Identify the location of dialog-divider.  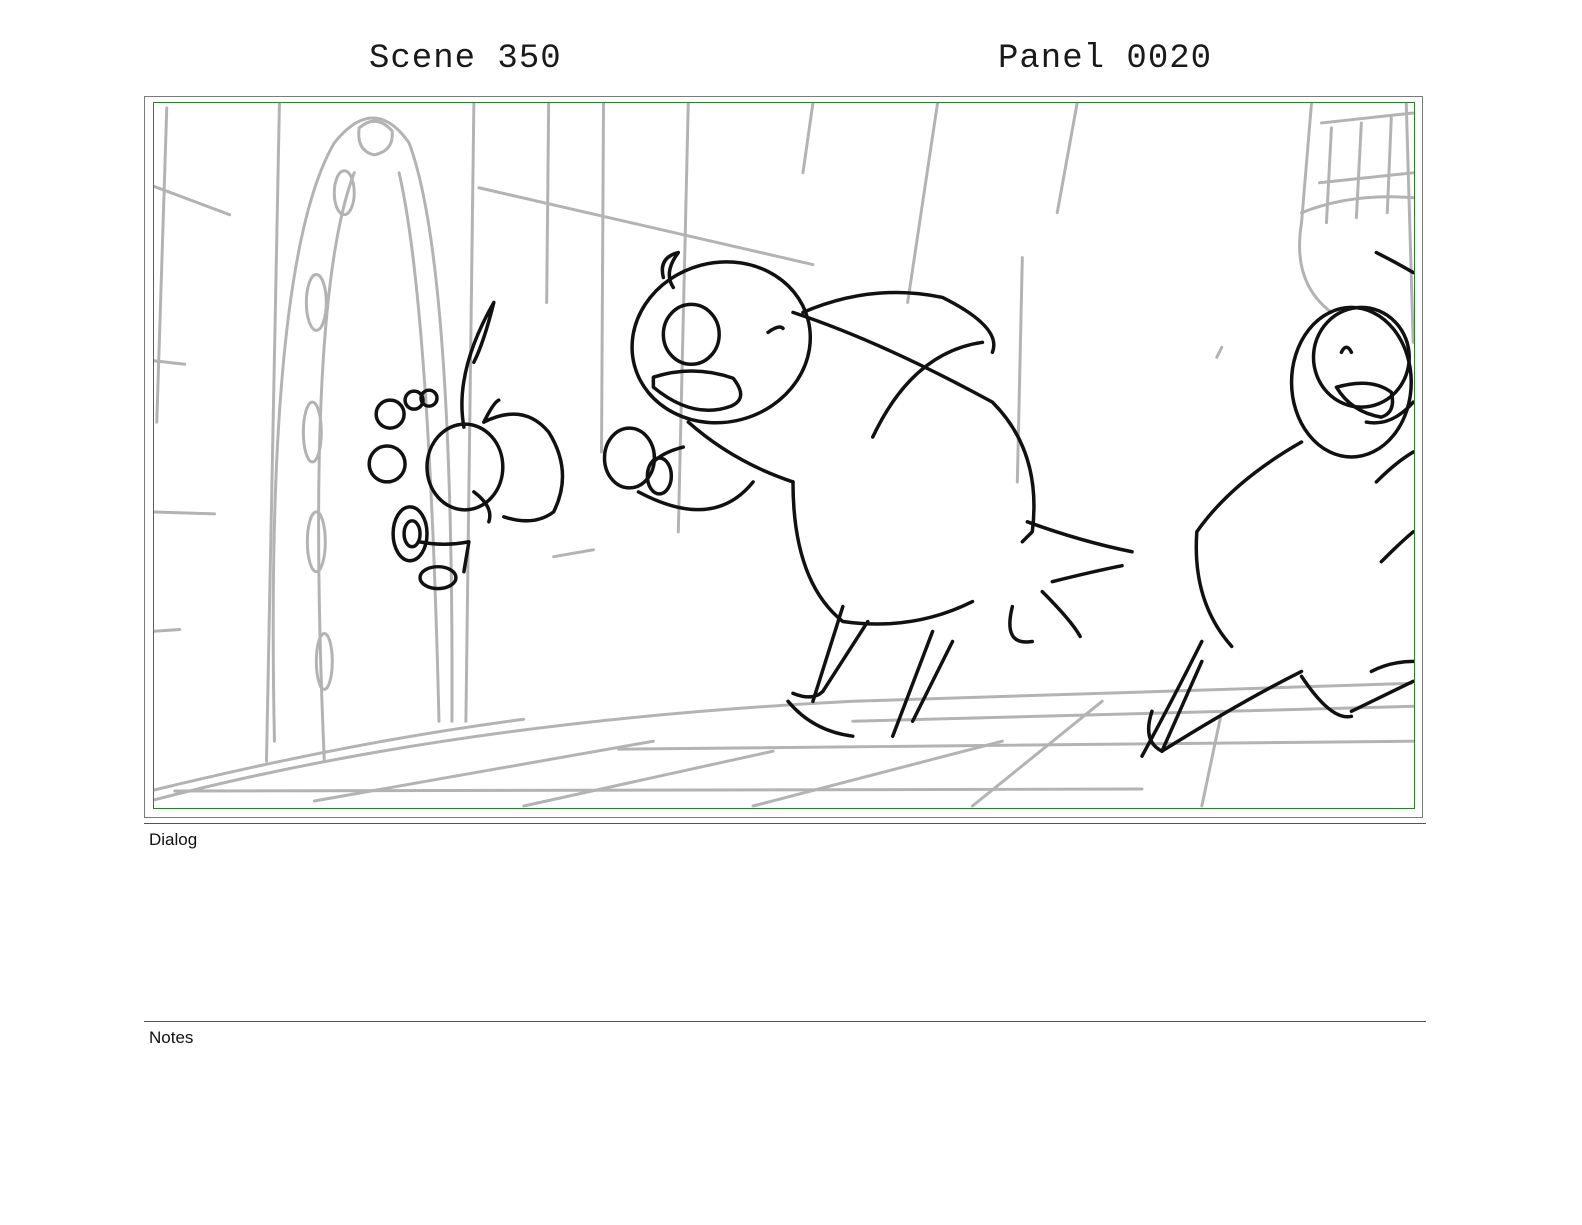
(785, 823).